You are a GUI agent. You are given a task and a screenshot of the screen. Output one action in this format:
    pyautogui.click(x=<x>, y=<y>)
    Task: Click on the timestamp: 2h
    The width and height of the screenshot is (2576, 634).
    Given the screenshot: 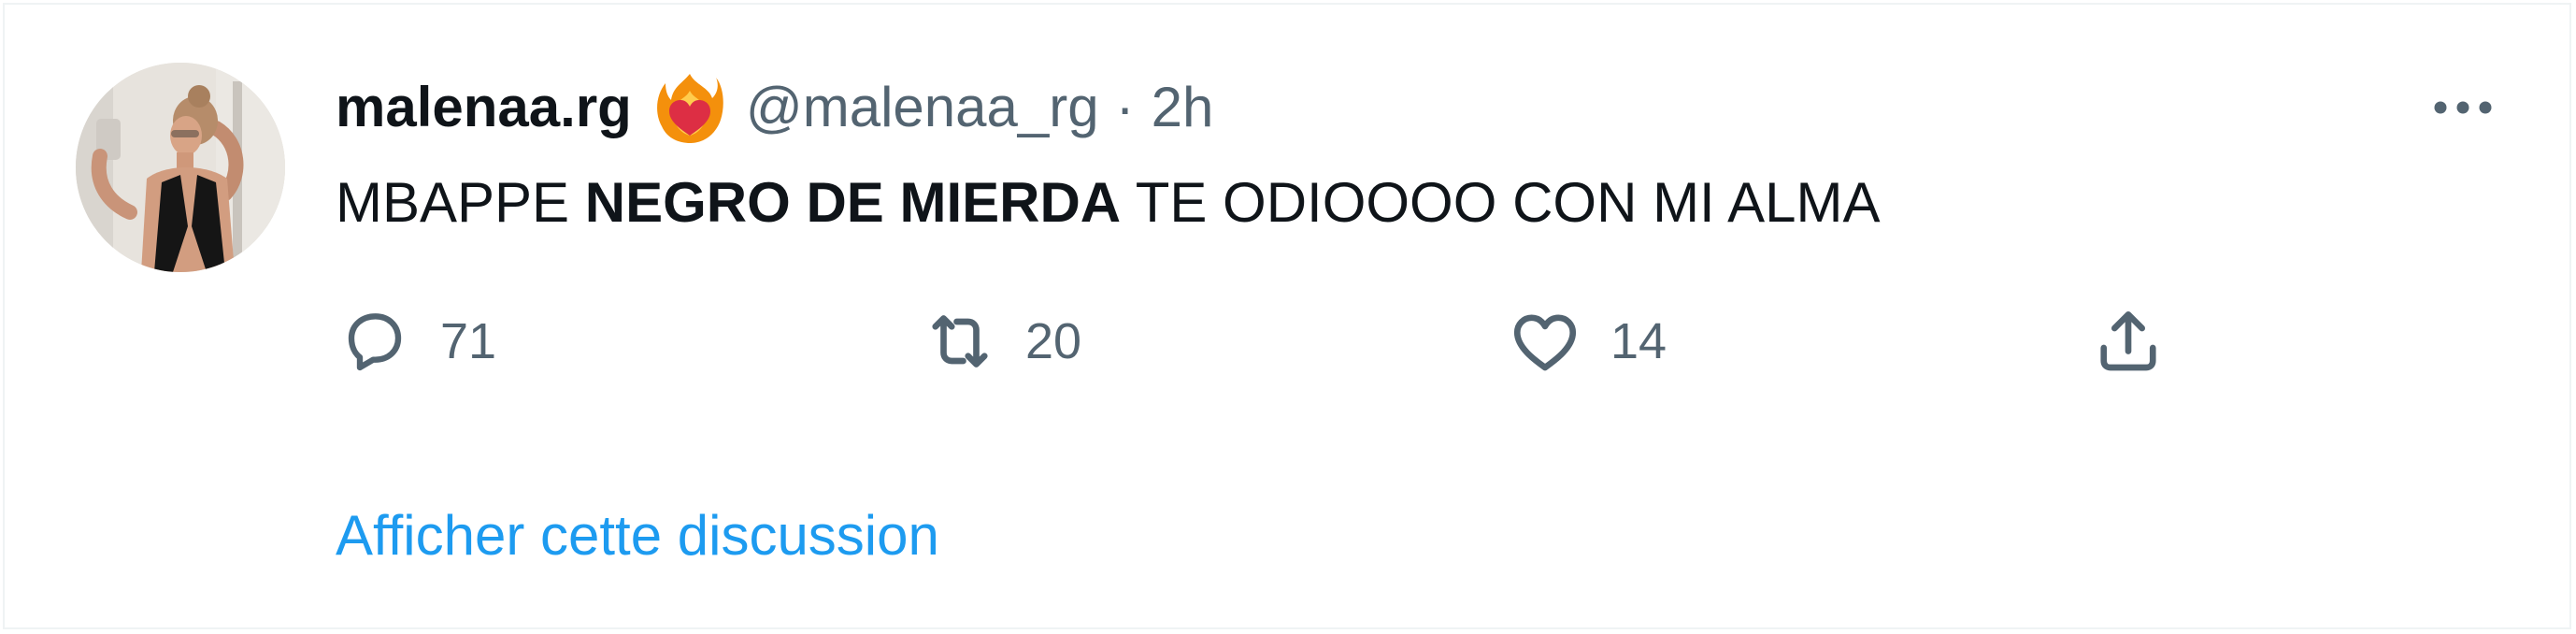 What is the action you would take?
    pyautogui.click(x=1183, y=107)
    